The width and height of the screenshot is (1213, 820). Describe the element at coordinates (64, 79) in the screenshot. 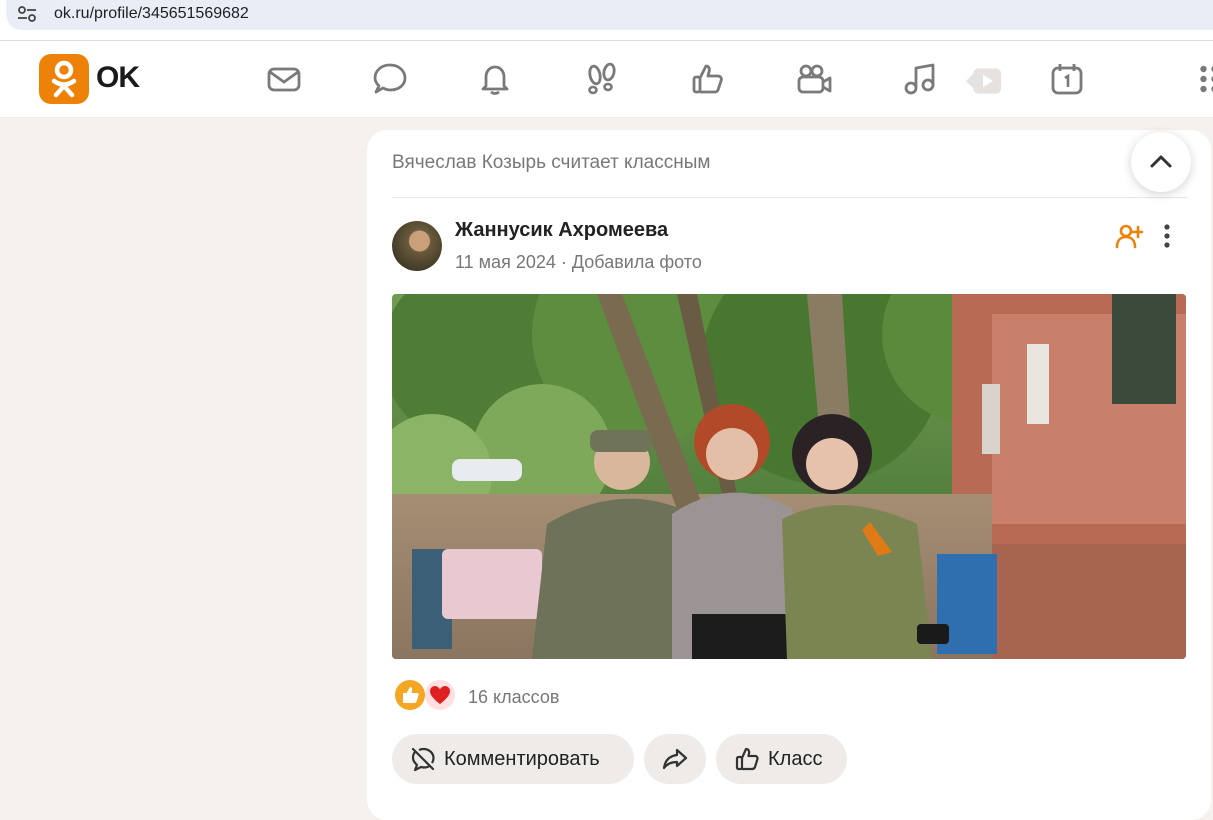

I see `ok-logo-icon` at that location.